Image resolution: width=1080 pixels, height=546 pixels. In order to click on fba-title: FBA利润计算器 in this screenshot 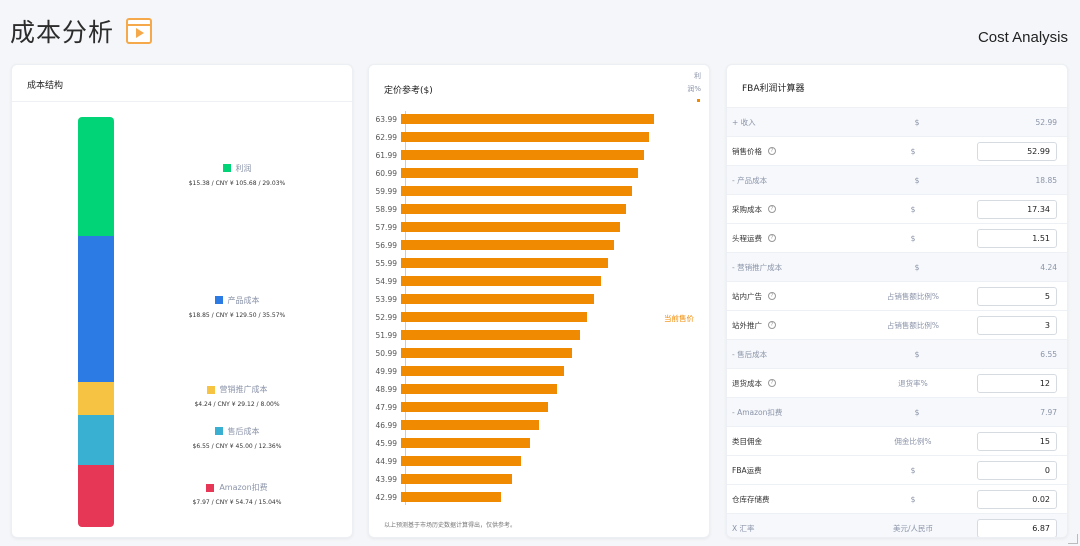, I will do `click(897, 86)`.